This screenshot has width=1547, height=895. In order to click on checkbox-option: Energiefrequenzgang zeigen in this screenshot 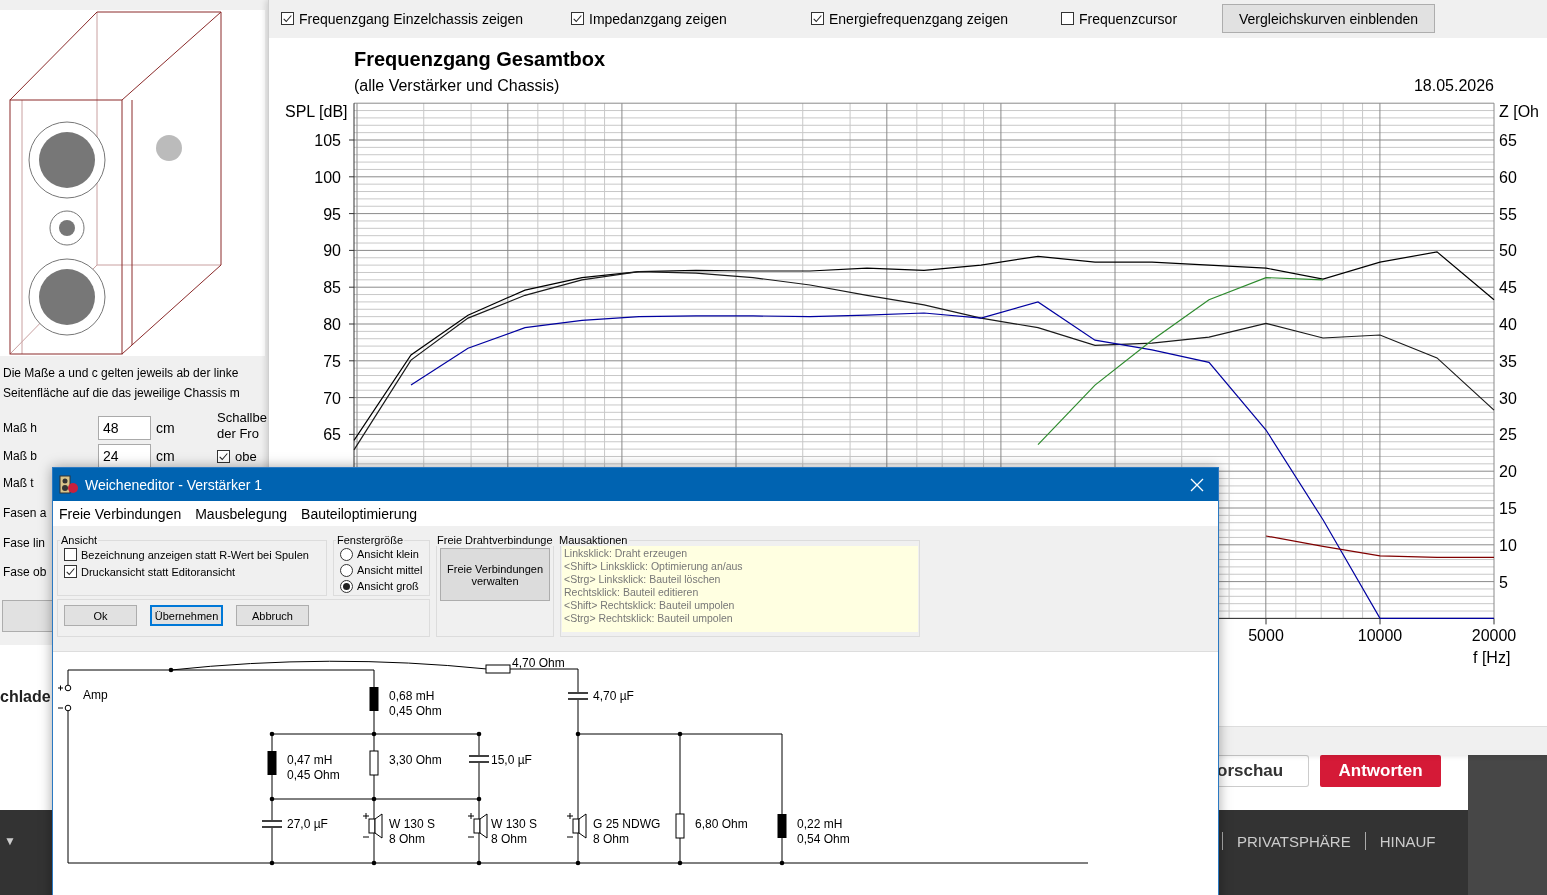, I will do `click(936, 18)`.